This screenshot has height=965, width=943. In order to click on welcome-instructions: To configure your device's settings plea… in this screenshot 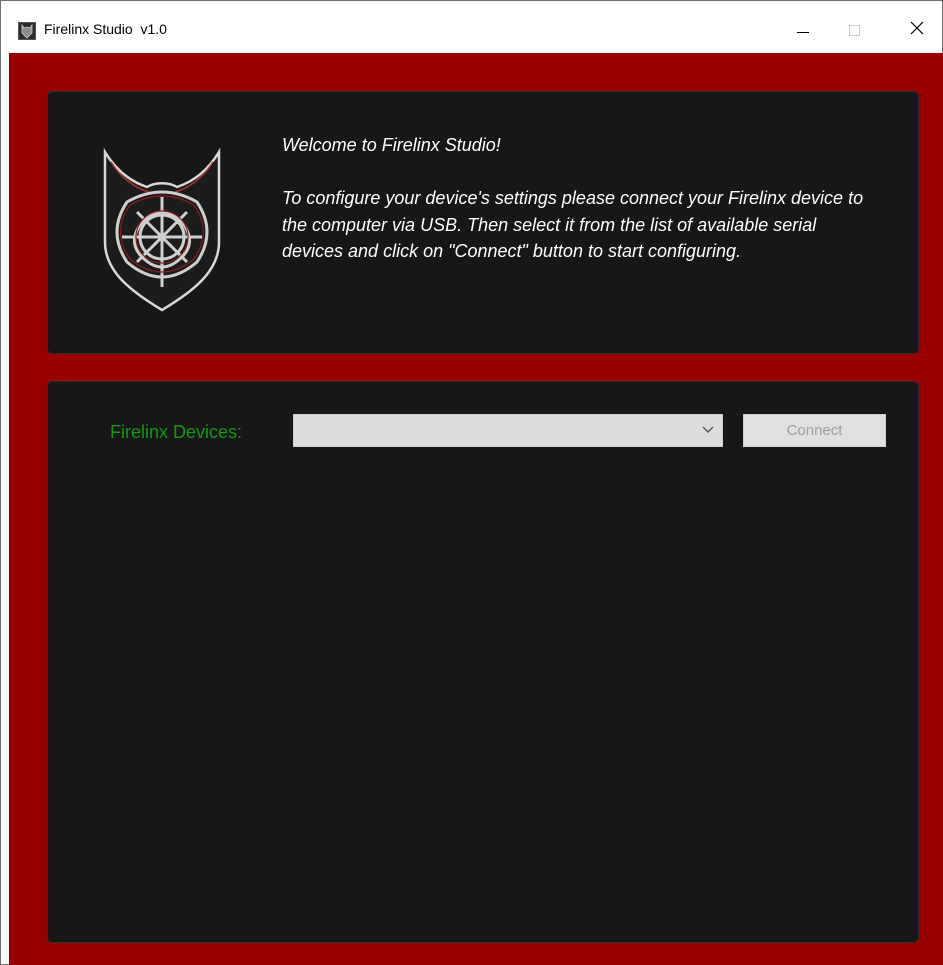, I will do `click(573, 224)`.